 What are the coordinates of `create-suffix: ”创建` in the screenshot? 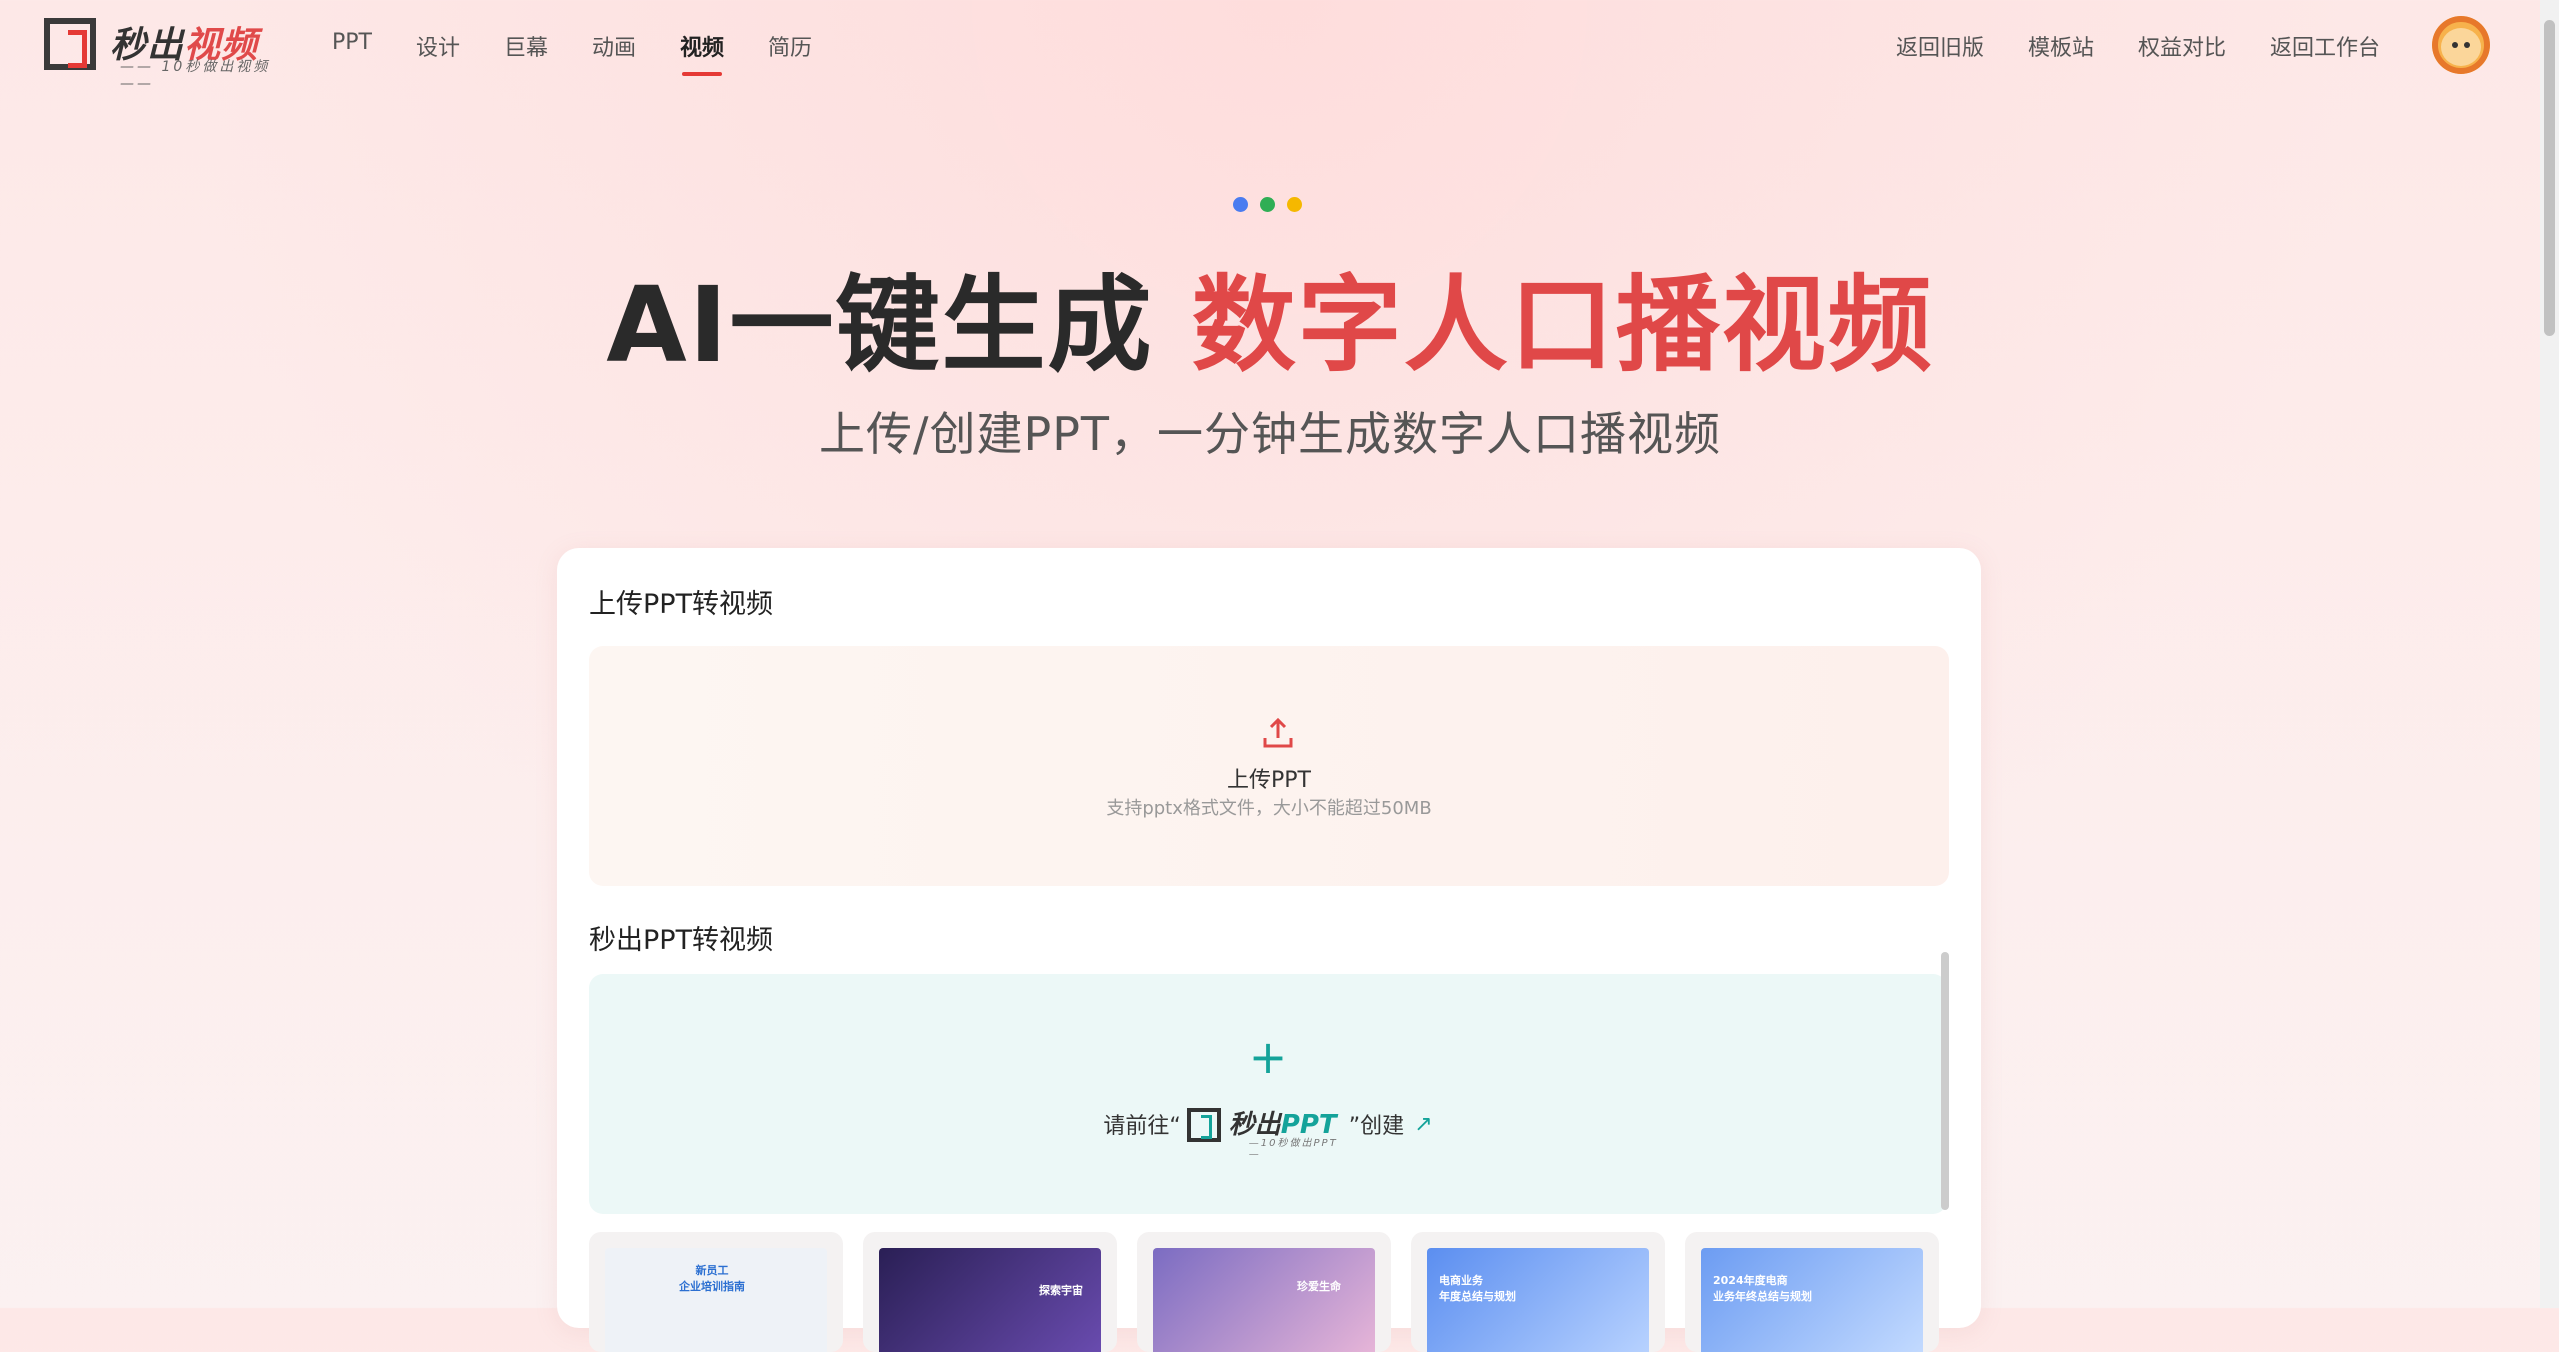 It's located at (1376, 1126).